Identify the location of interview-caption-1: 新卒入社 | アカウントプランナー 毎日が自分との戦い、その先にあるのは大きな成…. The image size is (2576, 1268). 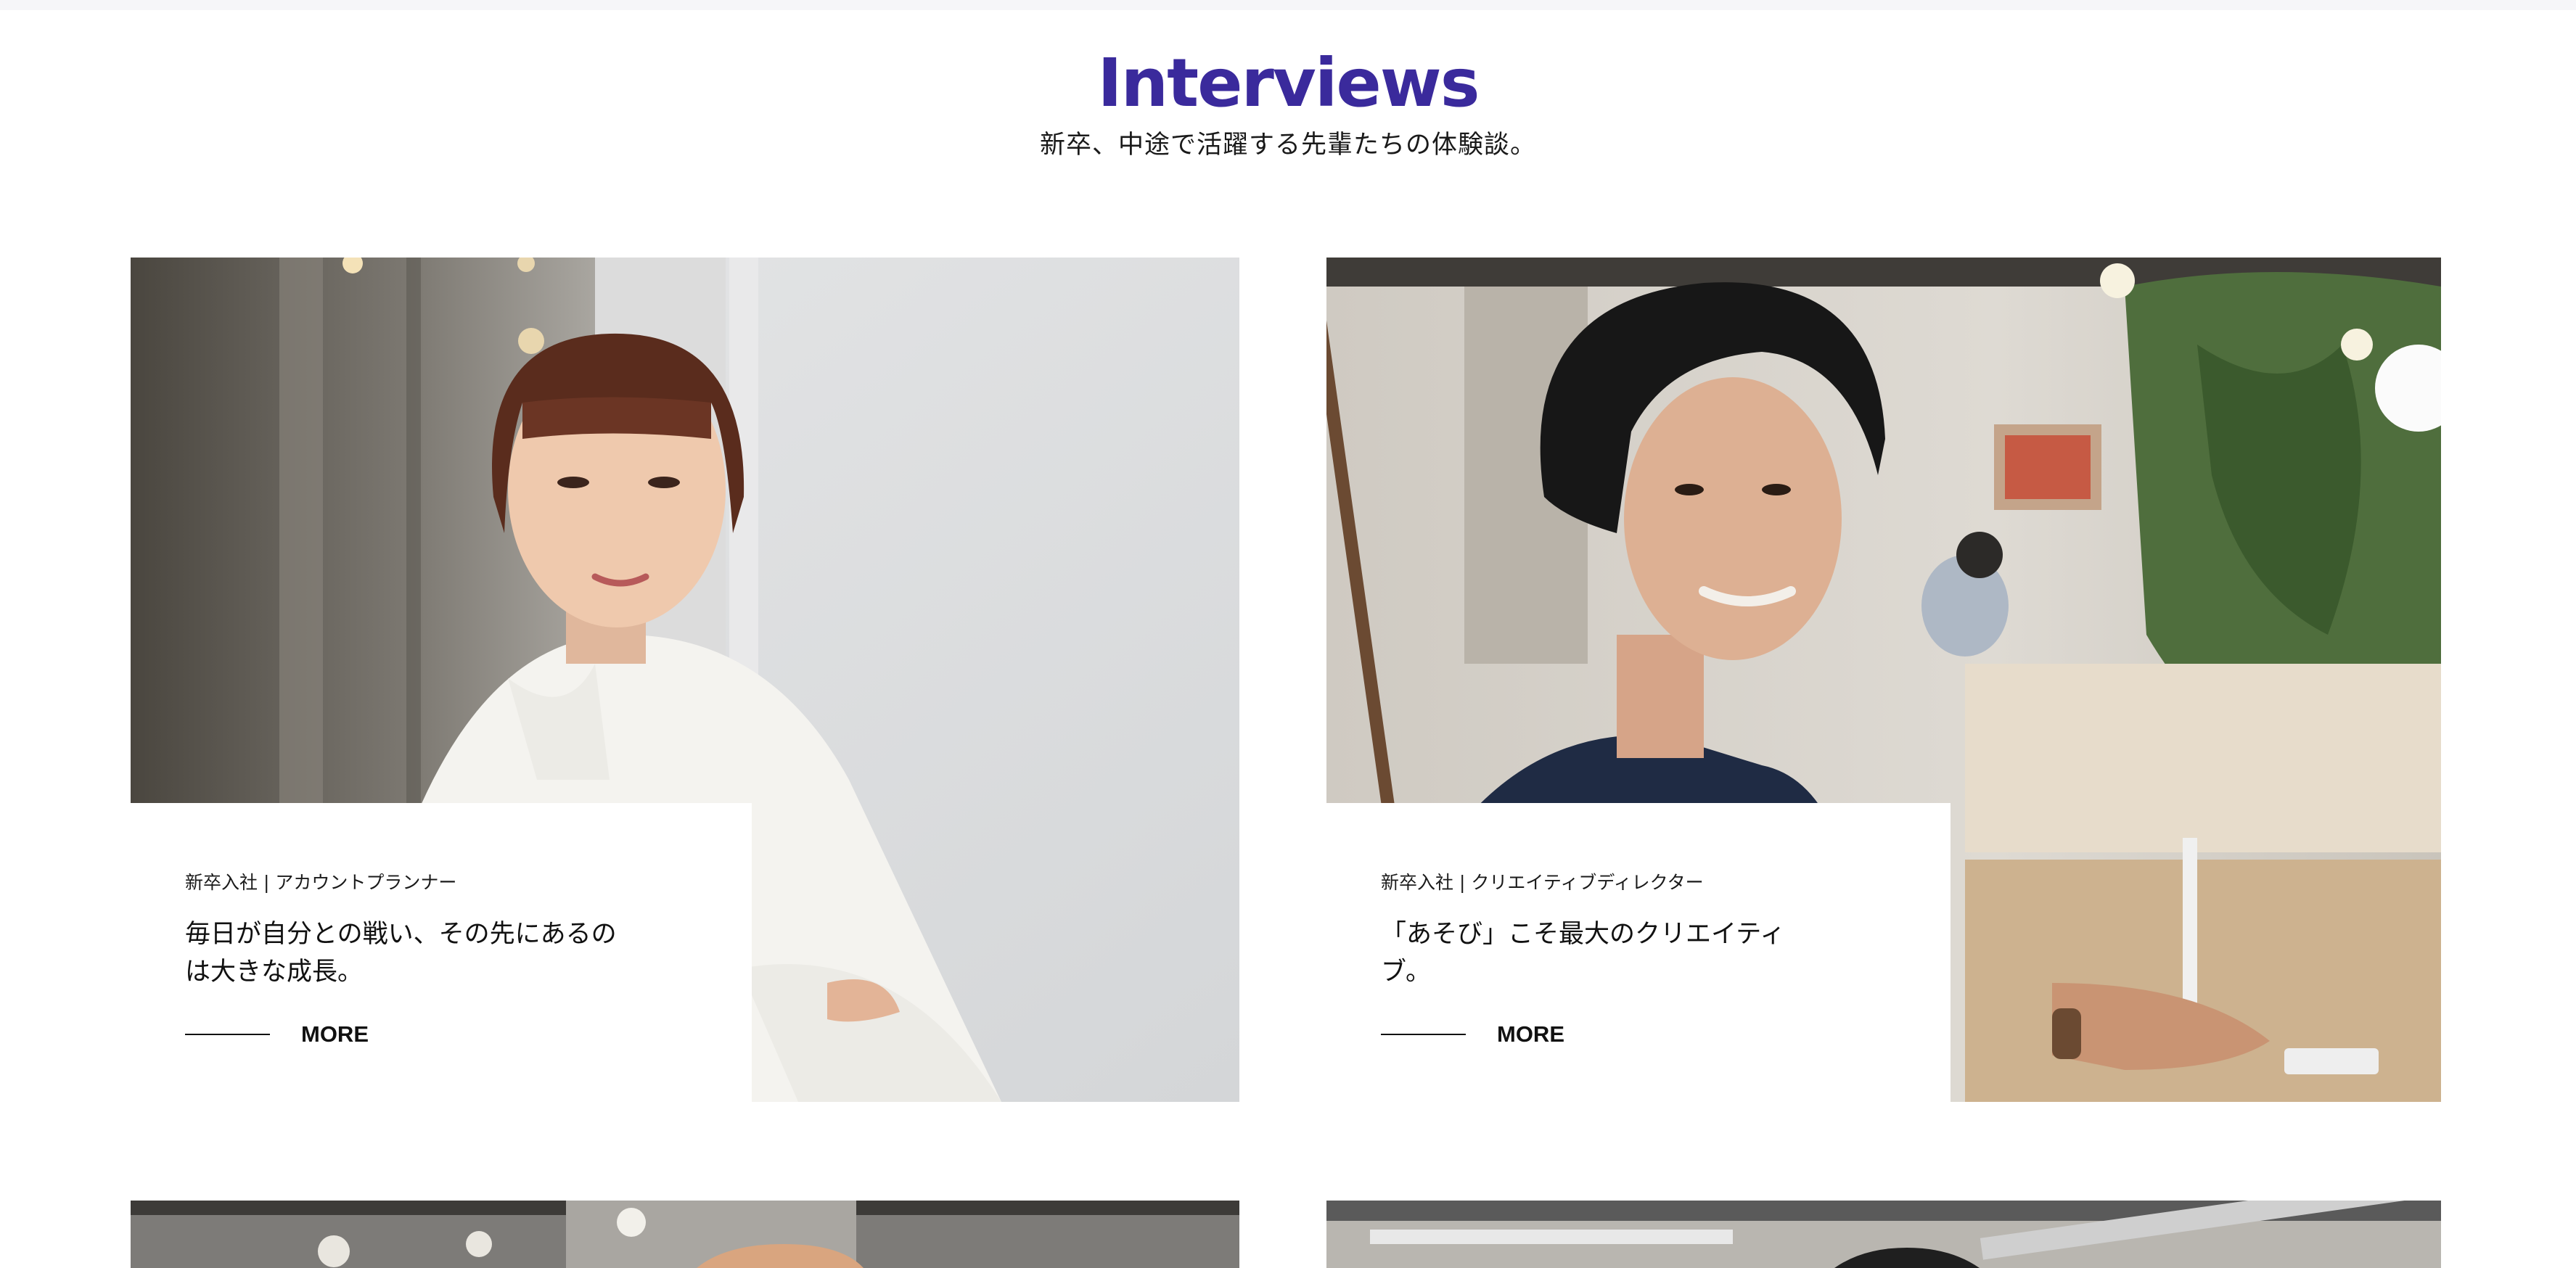
(441, 952).